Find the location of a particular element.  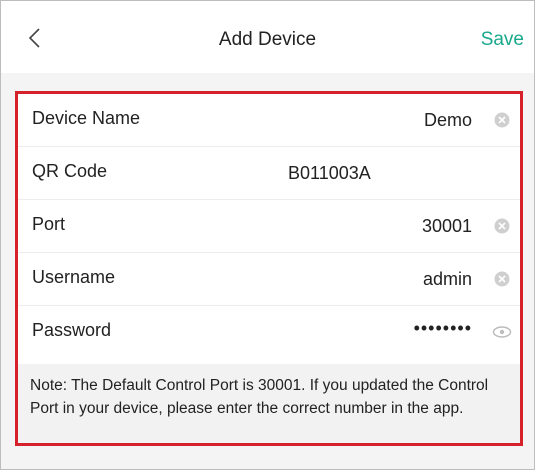

port-input: 30001 is located at coordinates (447, 226).